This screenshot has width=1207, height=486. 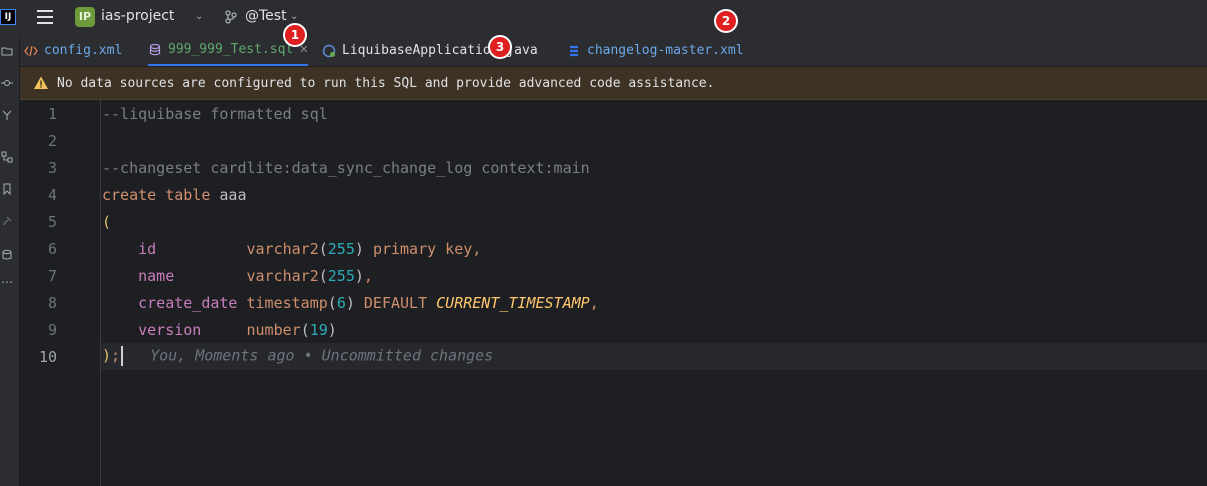 I want to click on tab-changelog-master-xml: changelog-master.xml, so click(x=655, y=50).